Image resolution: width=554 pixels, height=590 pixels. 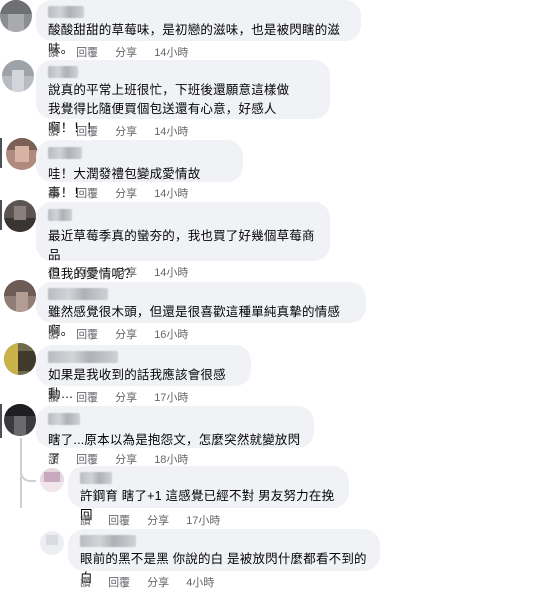 What do you see at coordinates (201, 310) in the screenshot?
I see `comment-bubble: 雖然感覺很木頭，但還是很喜歡這種單純真摯的情感啊。` at bounding box center [201, 310].